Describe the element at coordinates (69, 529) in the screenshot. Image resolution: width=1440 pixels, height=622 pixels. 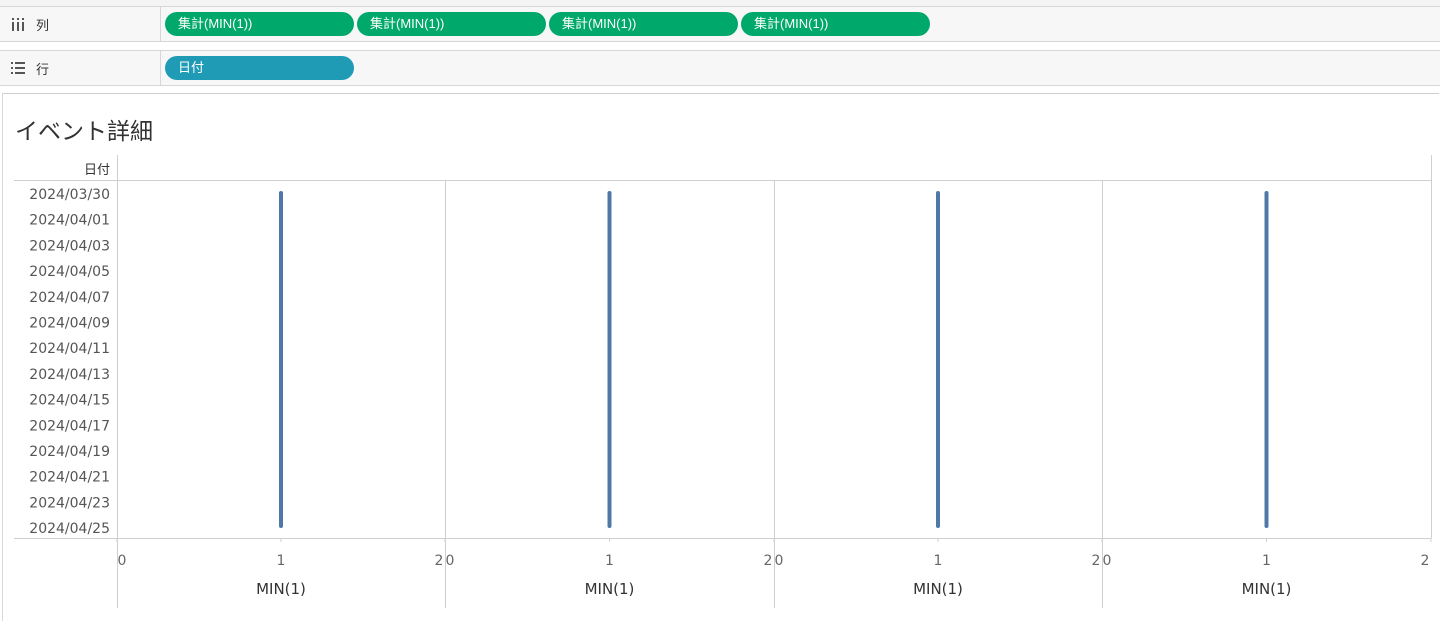
I see `date-tick-label: 2024/04/25` at that location.